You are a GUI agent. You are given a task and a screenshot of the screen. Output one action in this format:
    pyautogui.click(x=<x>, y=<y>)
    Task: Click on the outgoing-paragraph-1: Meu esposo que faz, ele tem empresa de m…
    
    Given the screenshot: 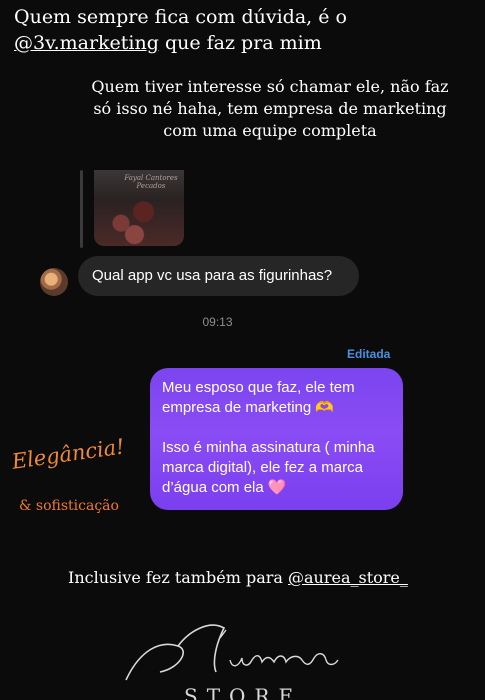 What is the action you would take?
    pyautogui.click(x=258, y=397)
    